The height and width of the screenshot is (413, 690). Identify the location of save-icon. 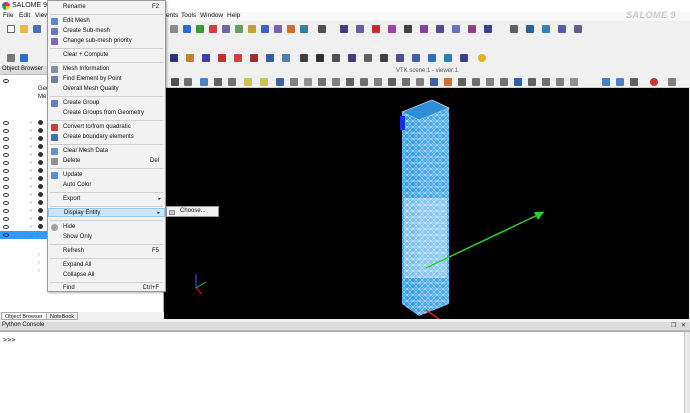
(37, 29).